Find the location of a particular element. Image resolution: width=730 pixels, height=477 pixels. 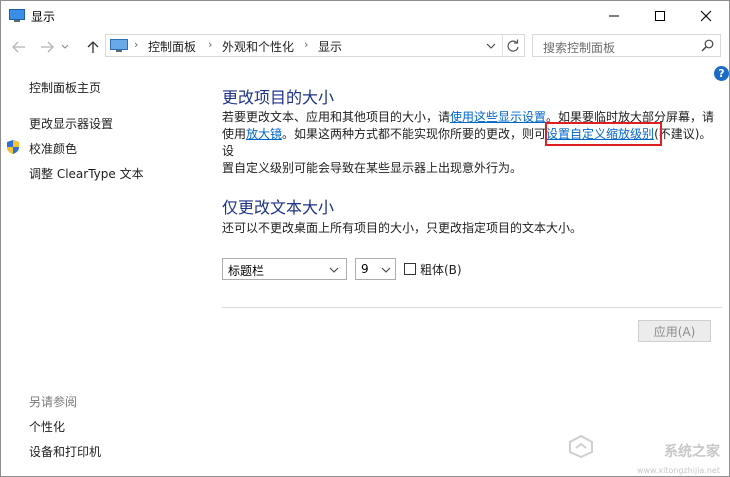

maximize-icon is located at coordinates (660, 16).